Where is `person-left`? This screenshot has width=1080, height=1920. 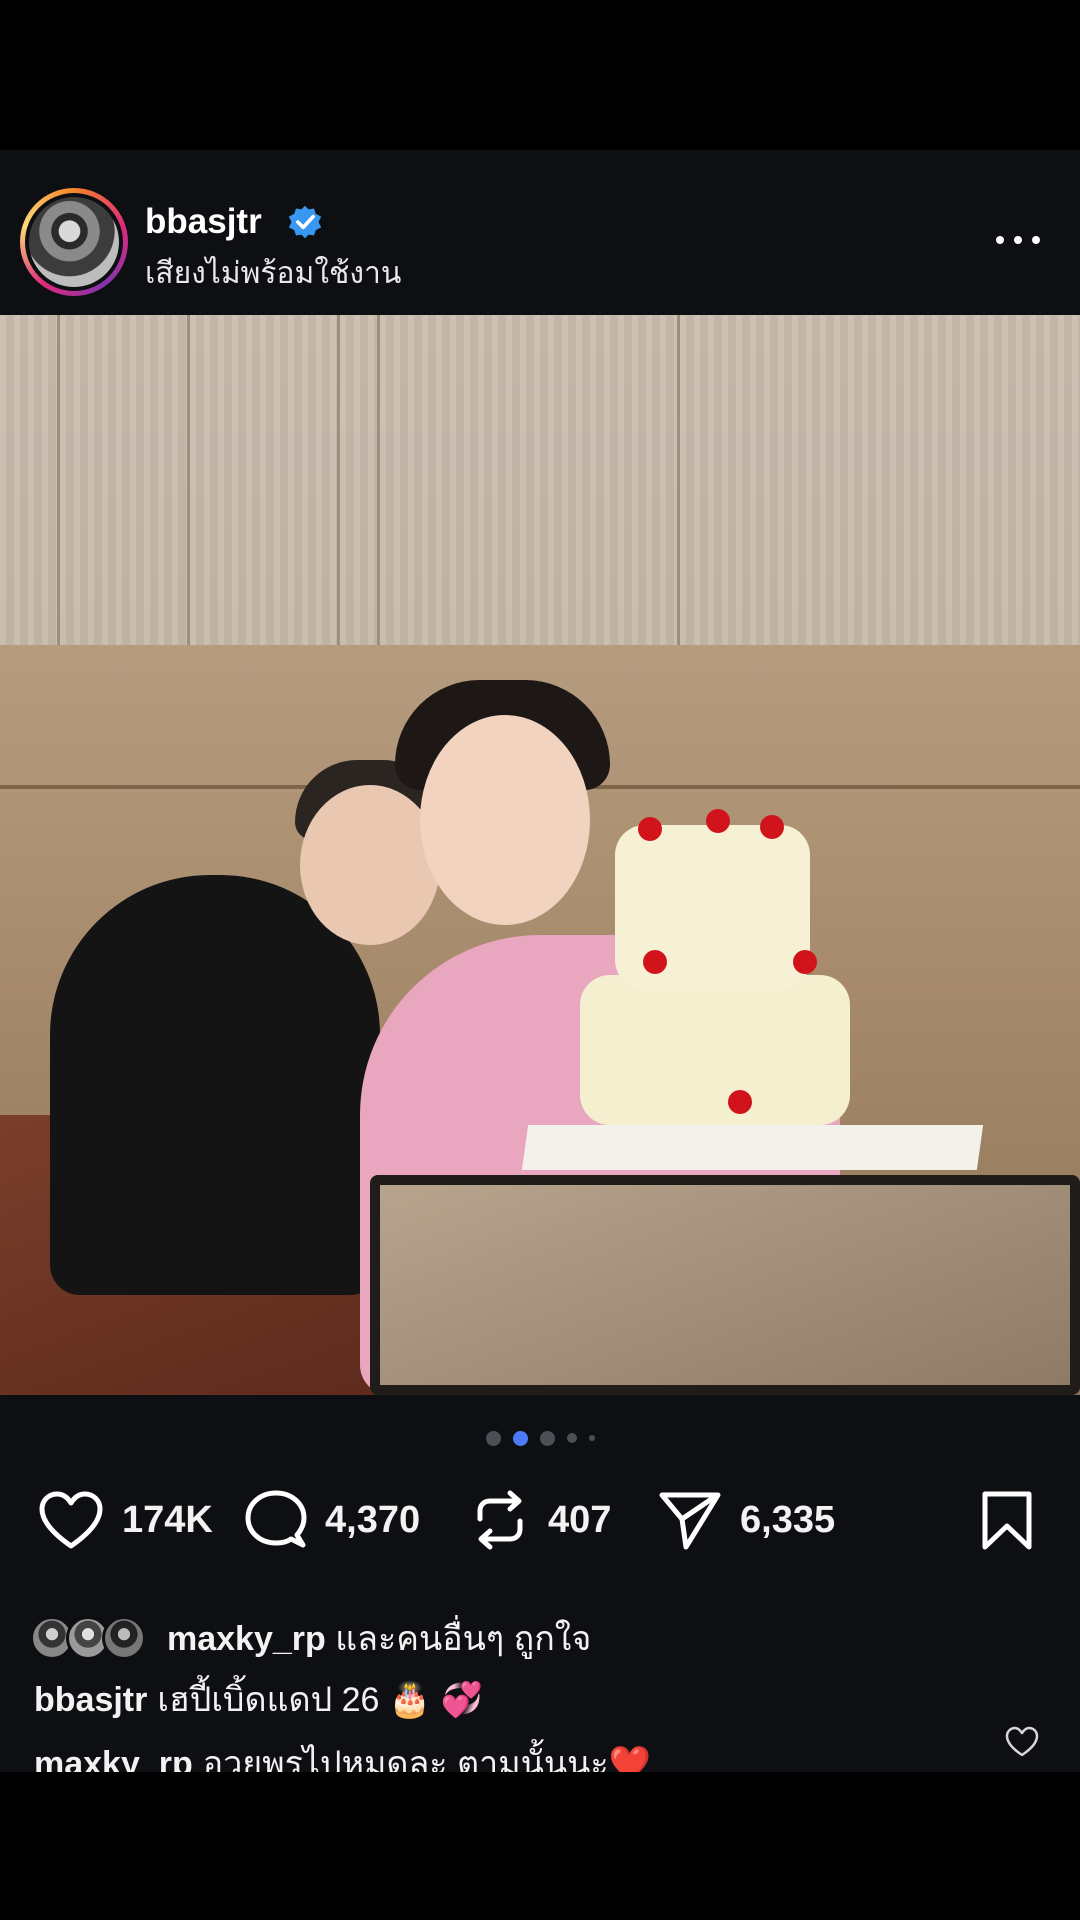 person-left is located at coordinates (215, 1085).